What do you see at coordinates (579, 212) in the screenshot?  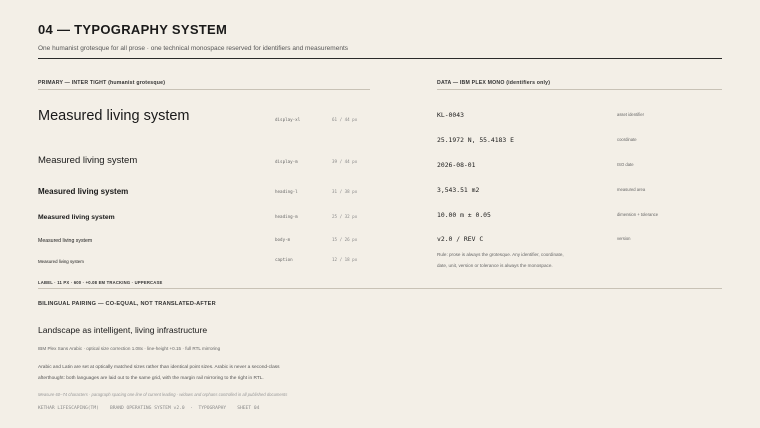 I see `data-row-dimension: 10.00 m ± 0.05 dimension + tolerance` at bounding box center [579, 212].